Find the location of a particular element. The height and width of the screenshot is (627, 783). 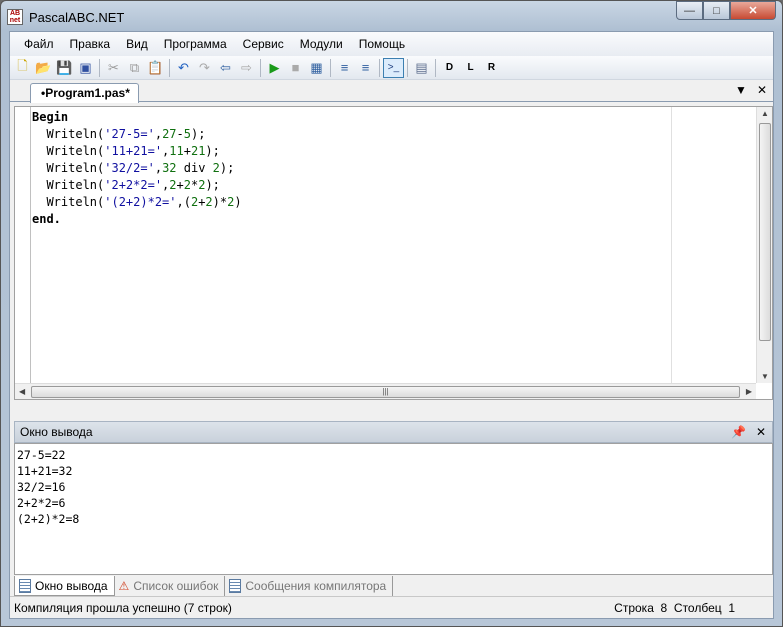

compile-icon: ▦ is located at coordinates (316, 68).